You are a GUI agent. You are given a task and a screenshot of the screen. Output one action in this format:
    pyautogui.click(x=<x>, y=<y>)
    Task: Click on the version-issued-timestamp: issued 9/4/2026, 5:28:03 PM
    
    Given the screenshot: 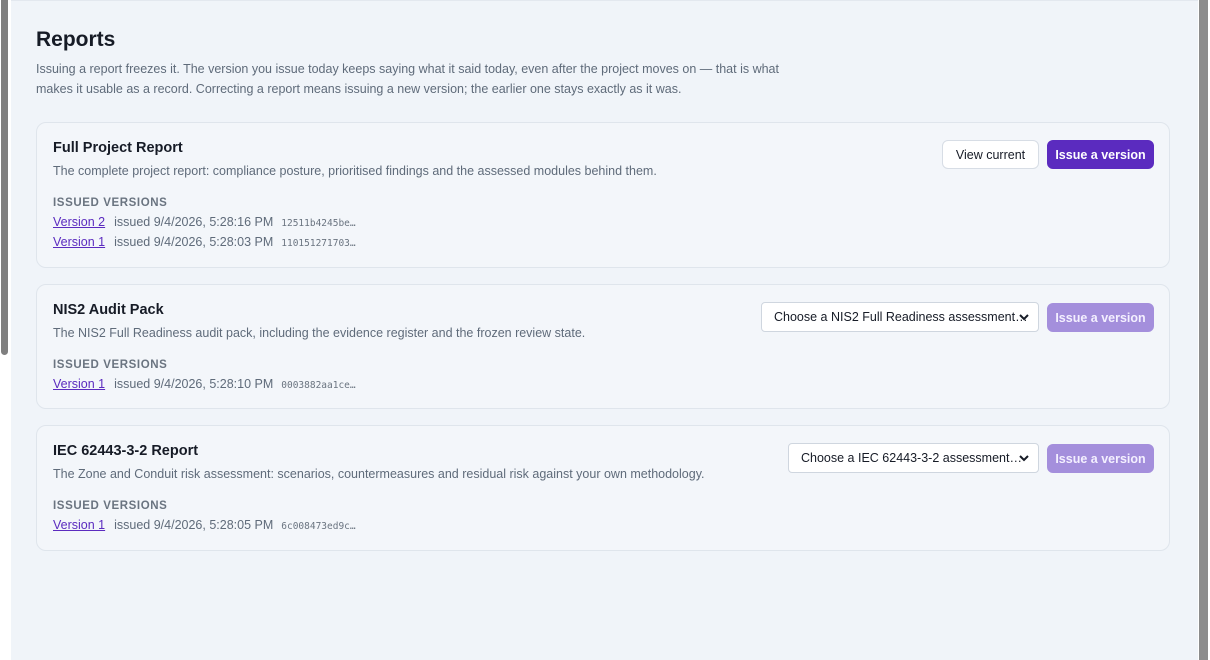 What is the action you would take?
    pyautogui.click(x=194, y=242)
    